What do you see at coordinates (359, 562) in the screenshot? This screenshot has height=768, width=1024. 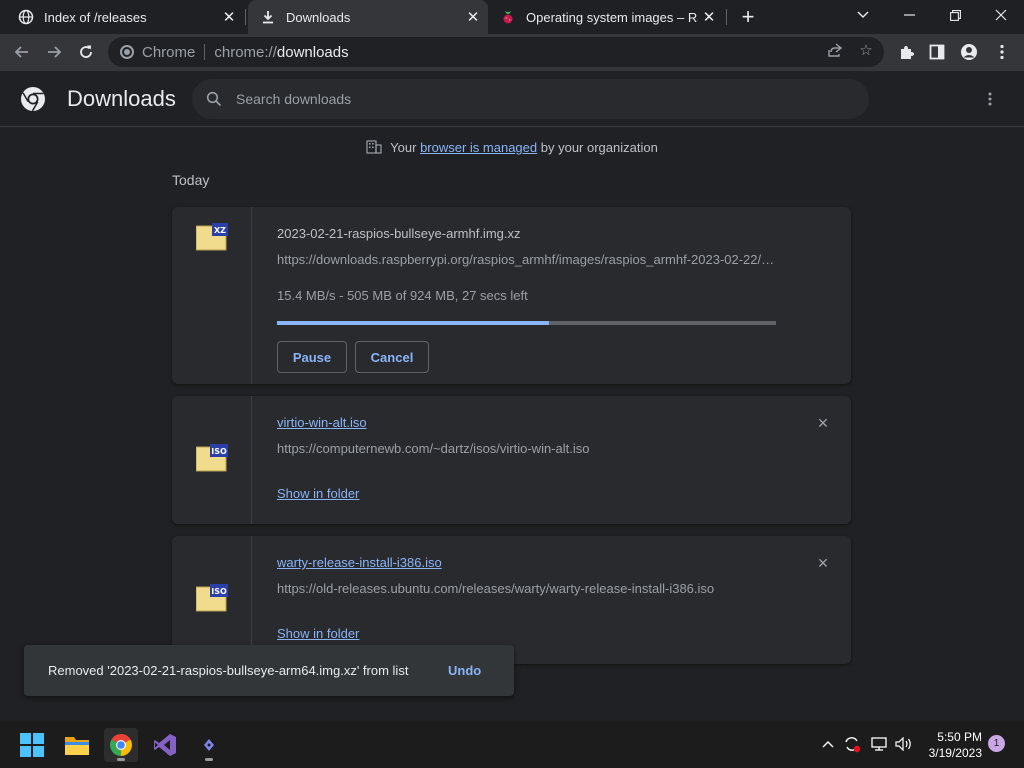 I see `file-name-link: warty-release-install-i386.iso` at bounding box center [359, 562].